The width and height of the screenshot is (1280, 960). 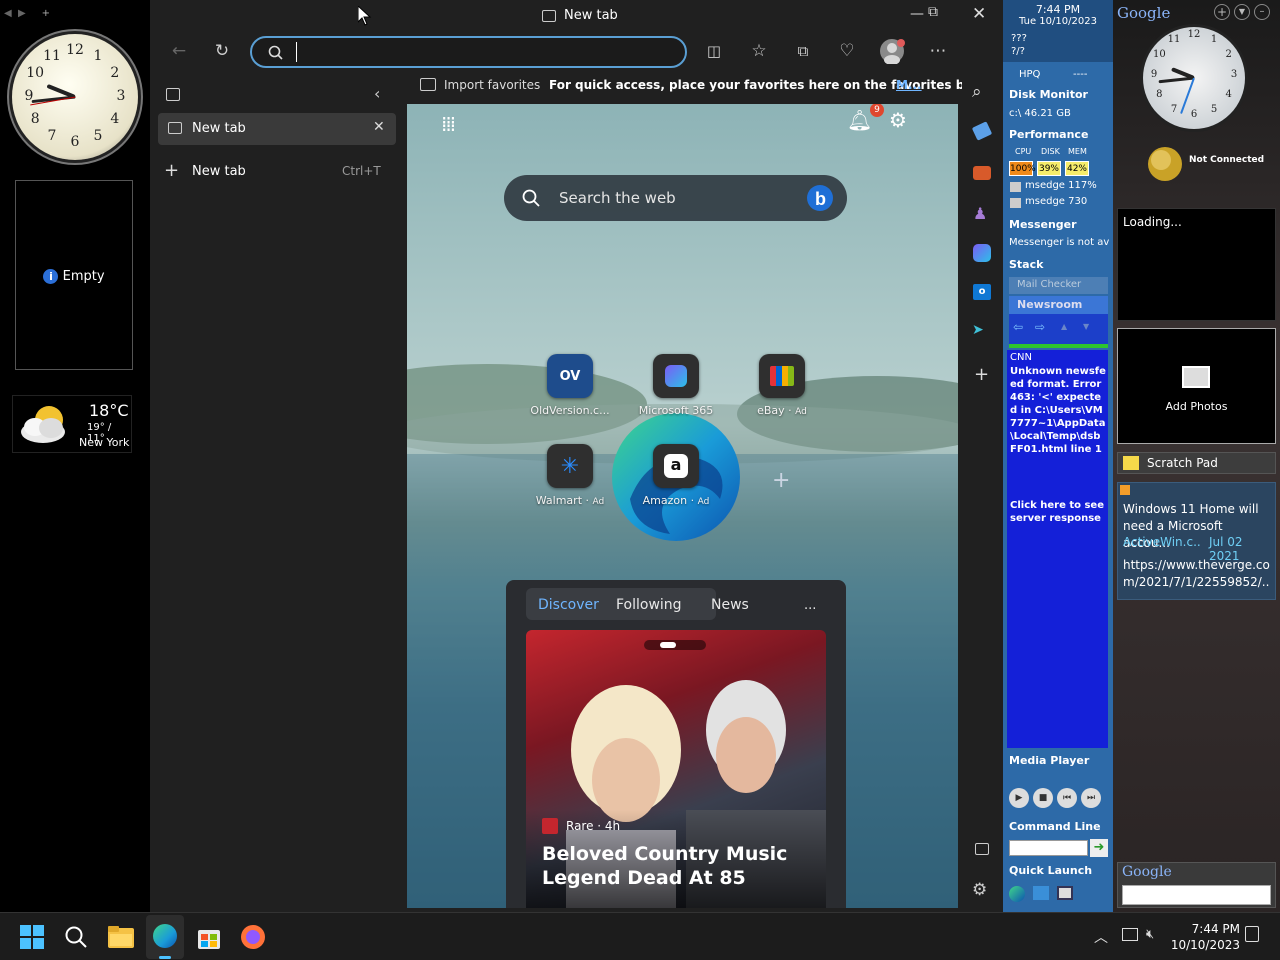 What do you see at coordinates (982, 253) in the screenshot?
I see `microsoft-365-sidebar-icon` at bounding box center [982, 253].